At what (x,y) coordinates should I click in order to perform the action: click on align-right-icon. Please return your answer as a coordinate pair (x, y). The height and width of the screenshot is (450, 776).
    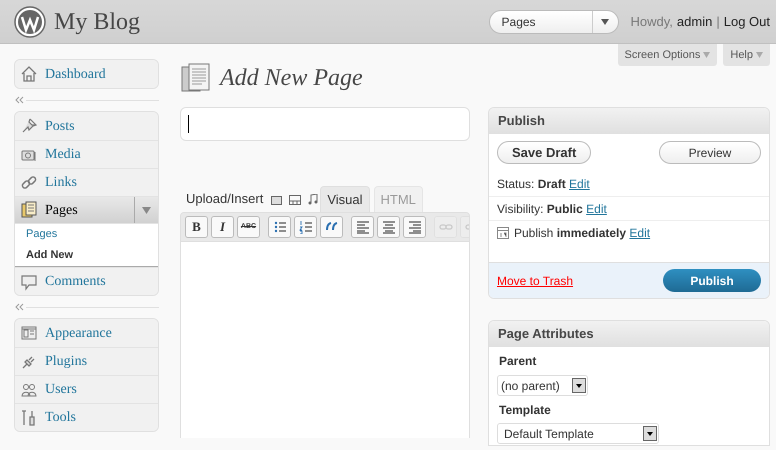
    Looking at the image, I should click on (415, 227).